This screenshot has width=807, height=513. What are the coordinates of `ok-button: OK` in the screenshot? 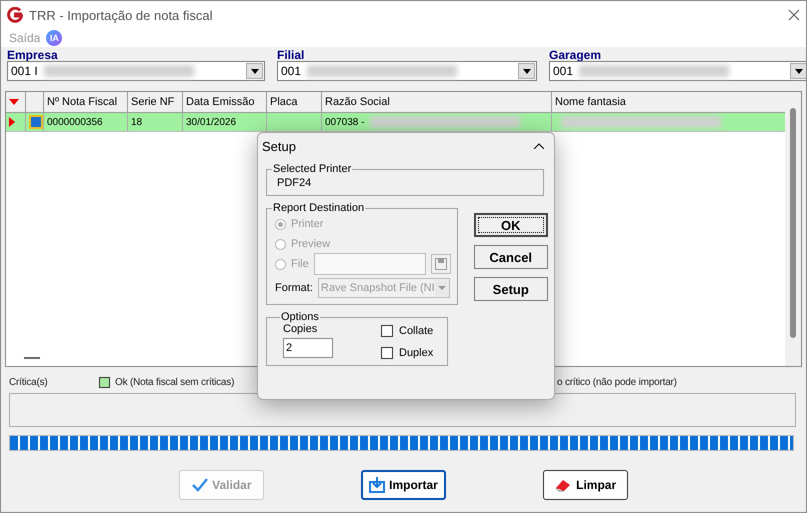 It's located at (511, 225).